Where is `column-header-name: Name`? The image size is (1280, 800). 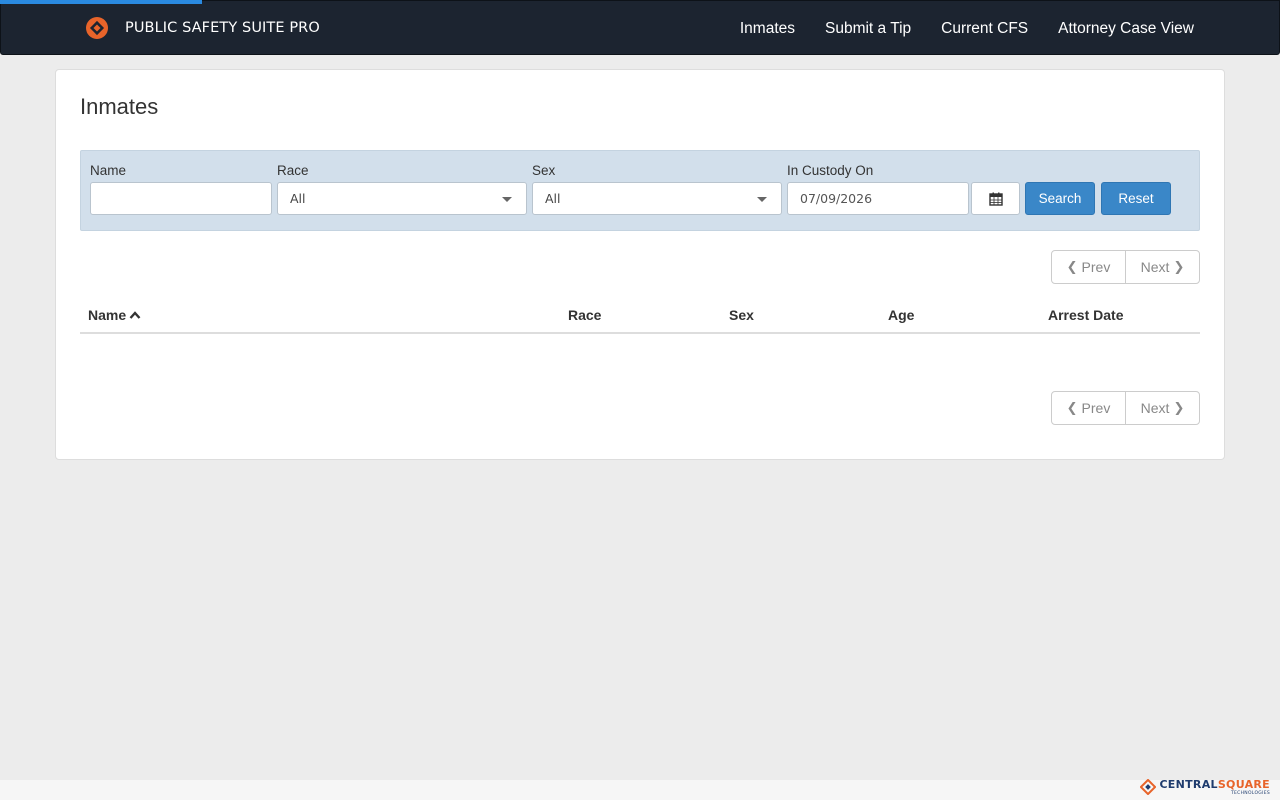
column-header-name: Name is located at coordinates (114, 315).